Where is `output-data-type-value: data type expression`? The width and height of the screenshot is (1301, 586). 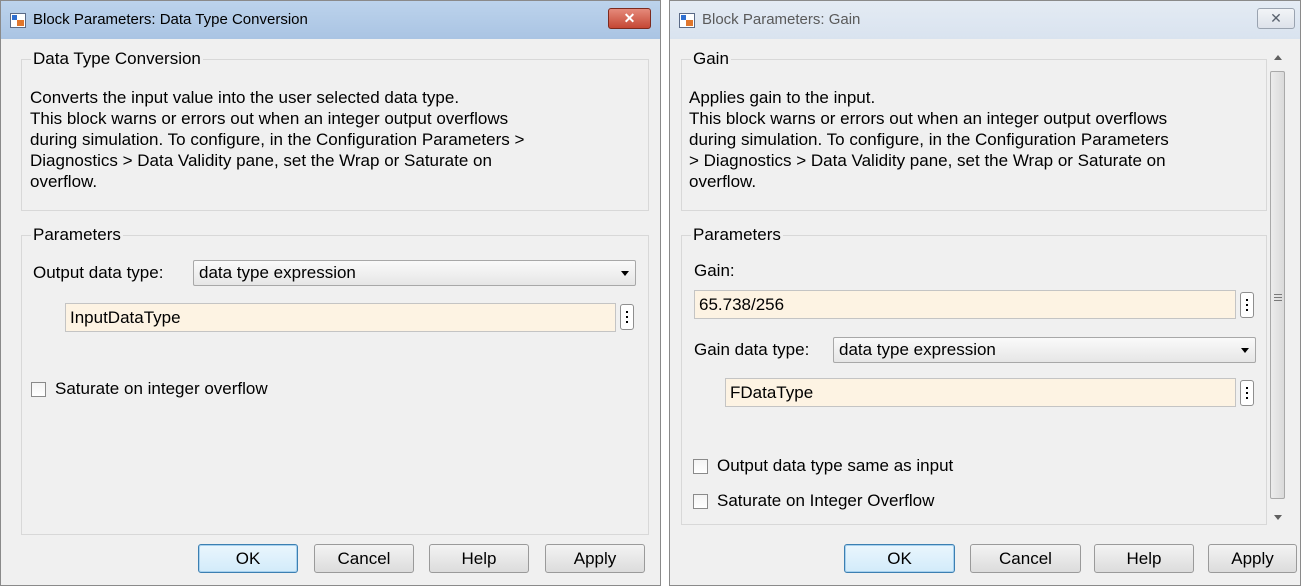
output-data-type-value: data type expression is located at coordinates (277, 272).